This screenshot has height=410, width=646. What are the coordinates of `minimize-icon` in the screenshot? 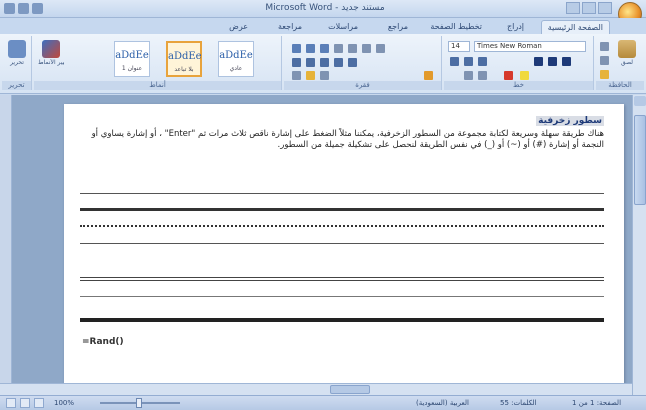 It's located at (573, 8).